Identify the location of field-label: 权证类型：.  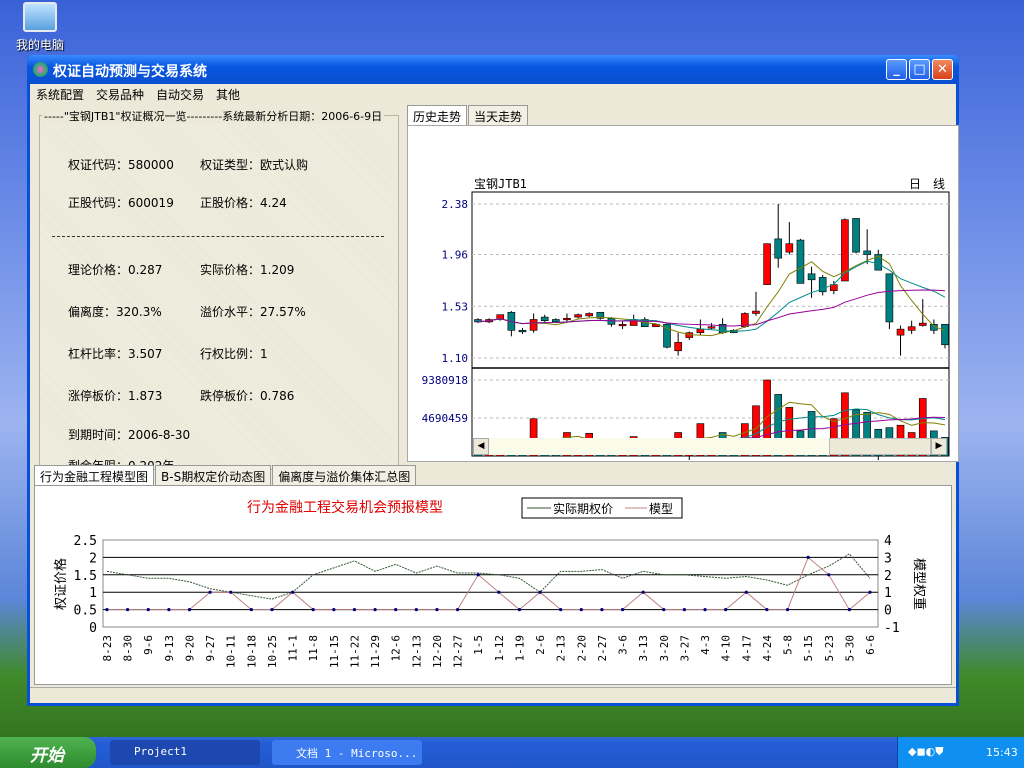
(230, 165).